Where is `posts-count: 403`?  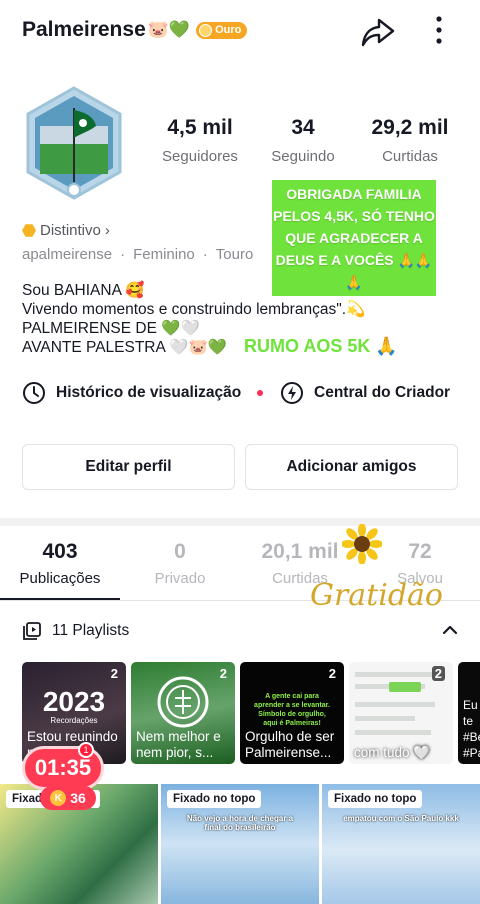
posts-count: 403 is located at coordinates (60, 551).